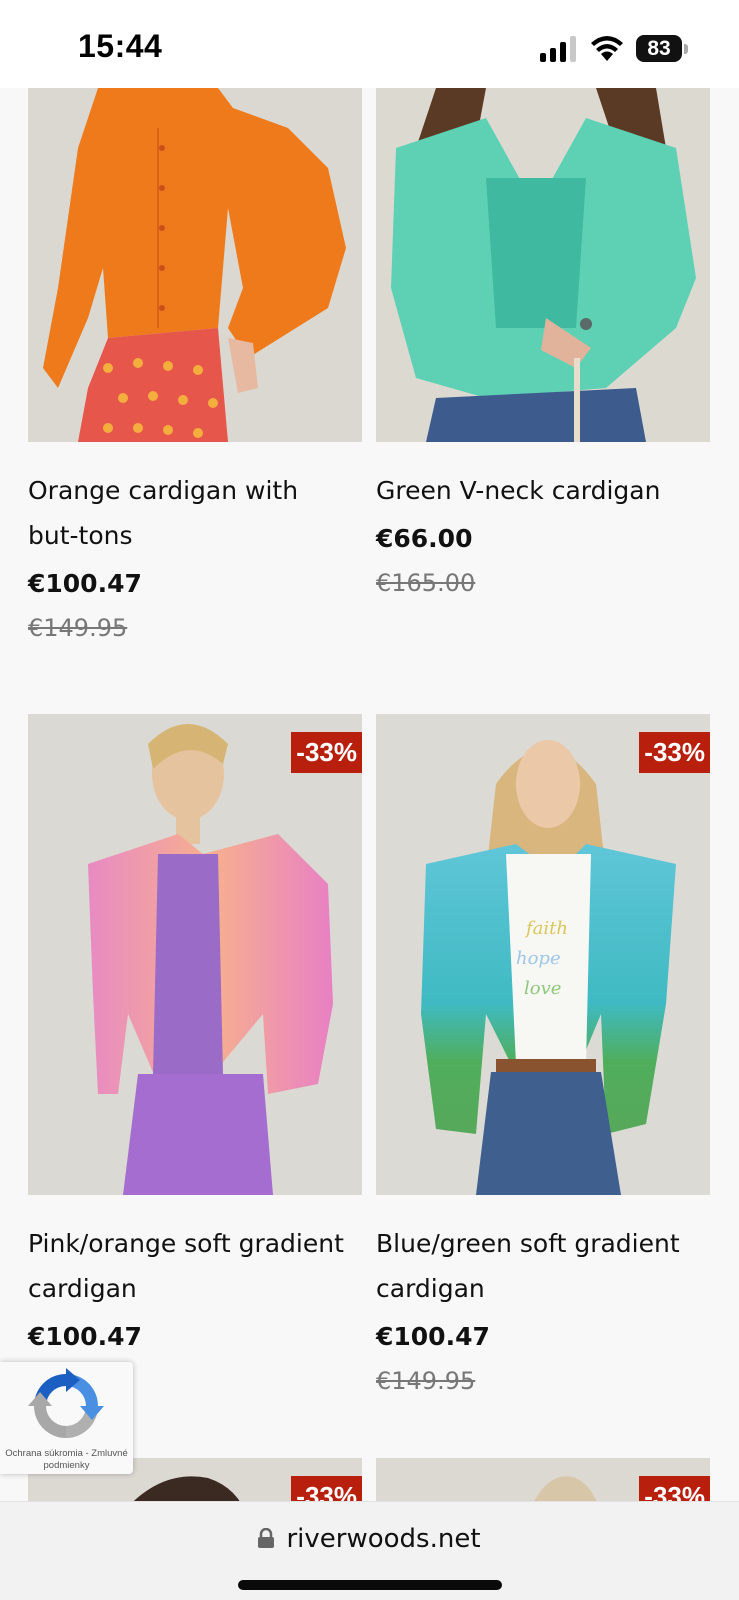  I want to click on svg-text: hope, so click(538, 958).